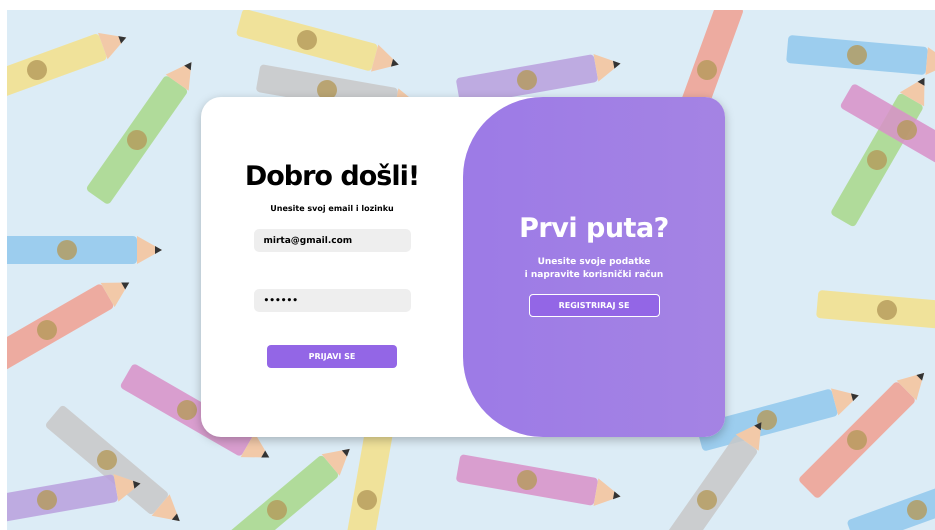 This screenshot has height=530, width=935. What do you see at coordinates (332, 300) in the screenshot?
I see `password-field: ••••••` at bounding box center [332, 300].